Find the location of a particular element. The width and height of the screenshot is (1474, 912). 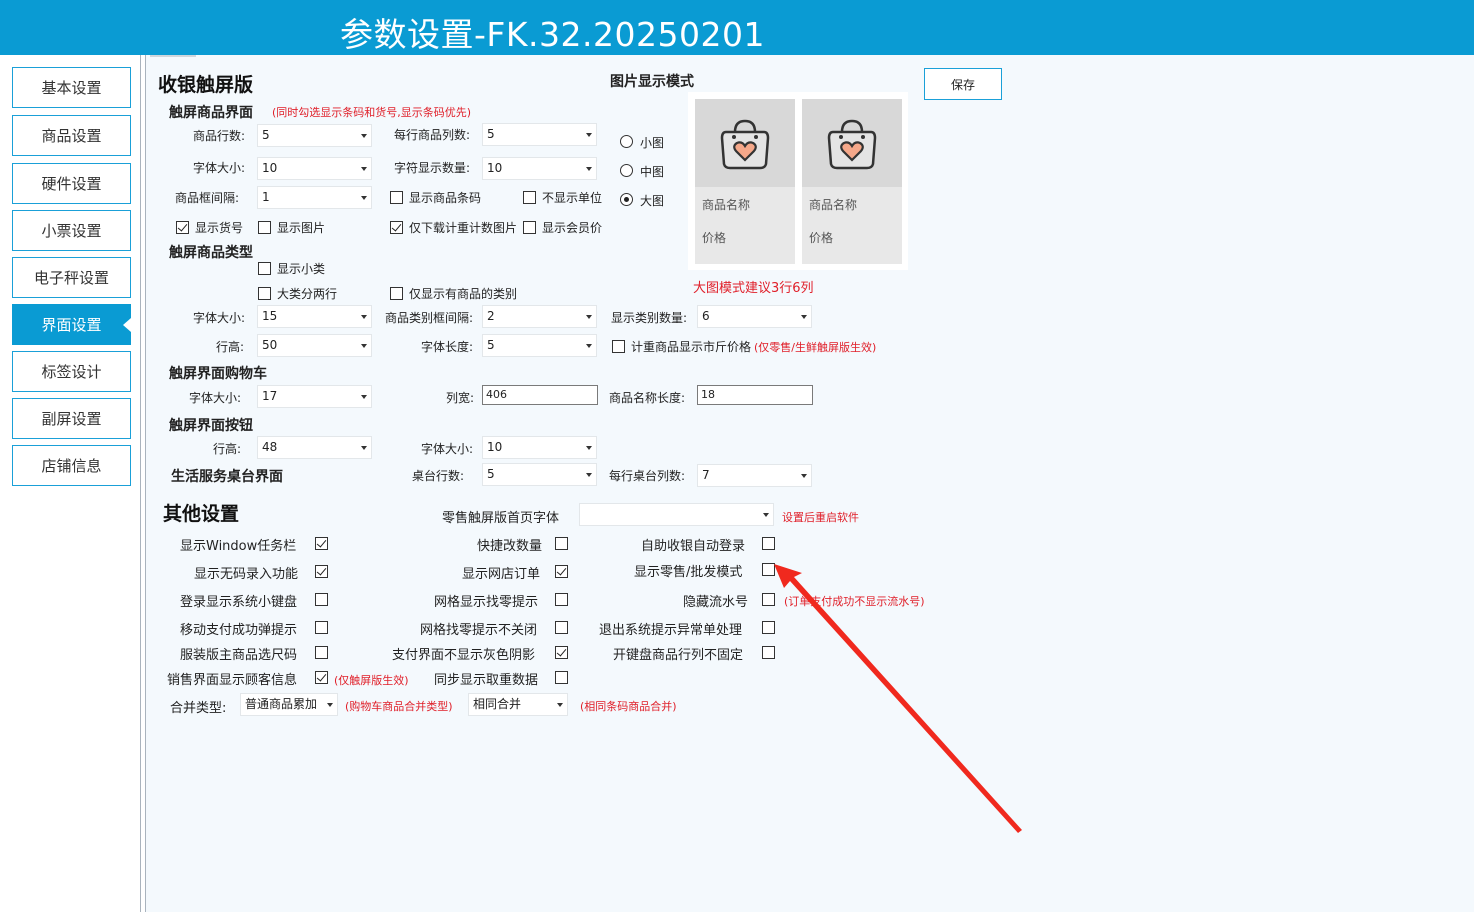

cart-width-label: 列宽: is located at coordinates (460, 398).